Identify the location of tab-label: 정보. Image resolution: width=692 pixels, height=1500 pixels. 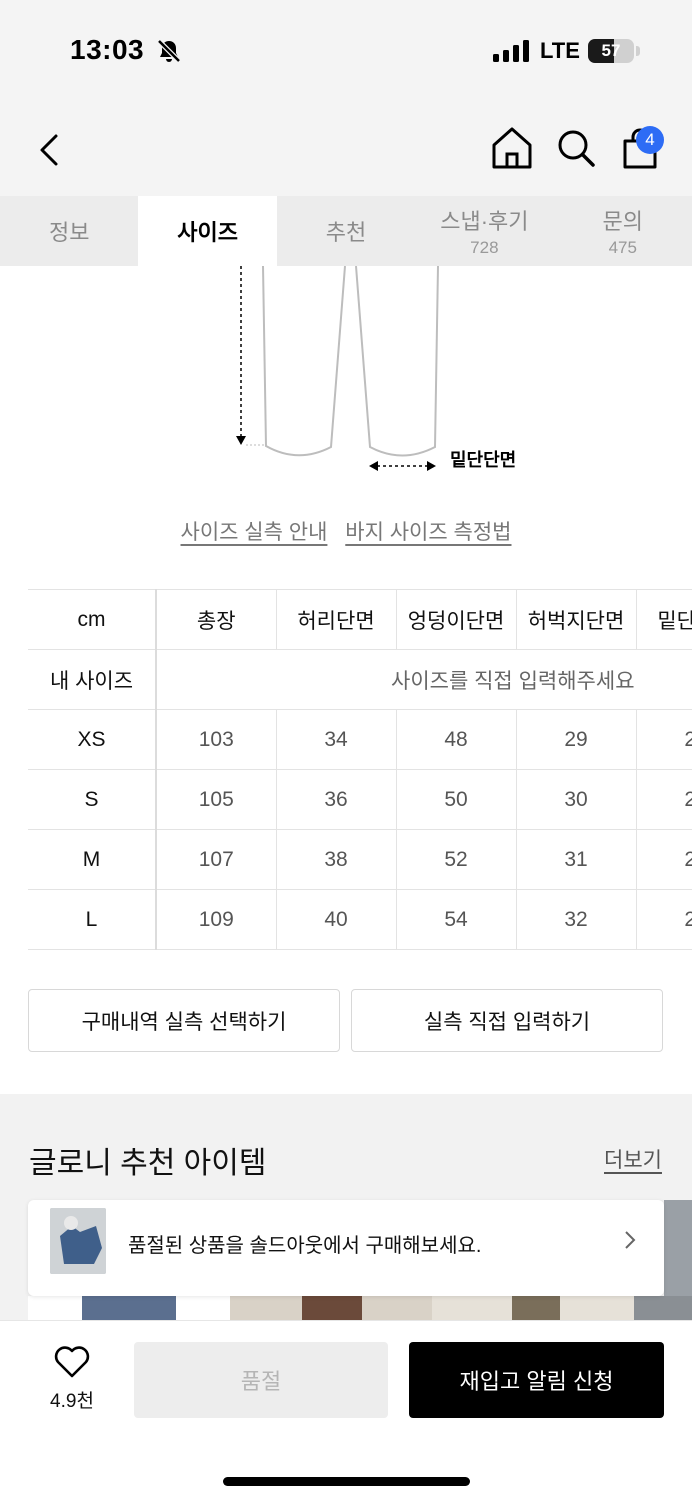
(69, 232).